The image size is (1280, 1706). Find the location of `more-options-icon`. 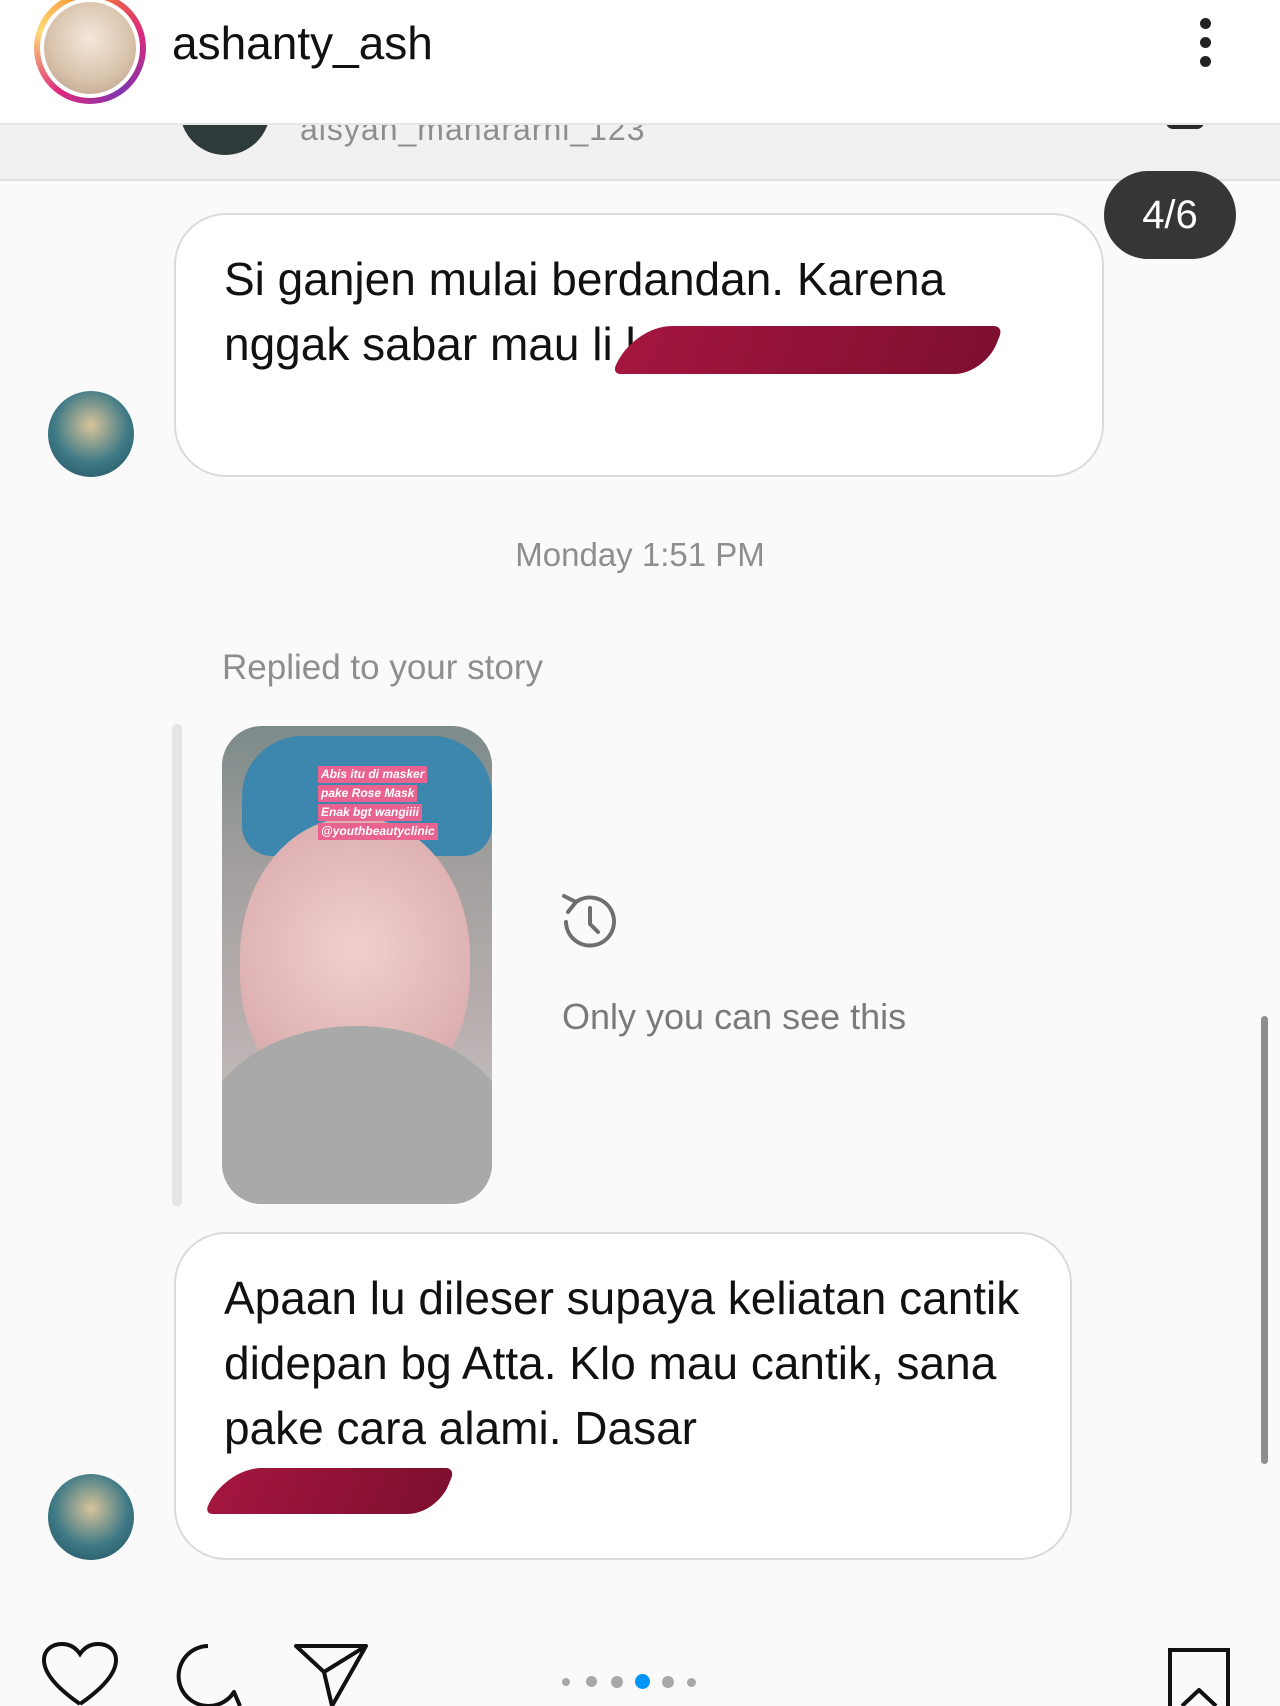

more-options-icon is located at coordinates (1205, 48).